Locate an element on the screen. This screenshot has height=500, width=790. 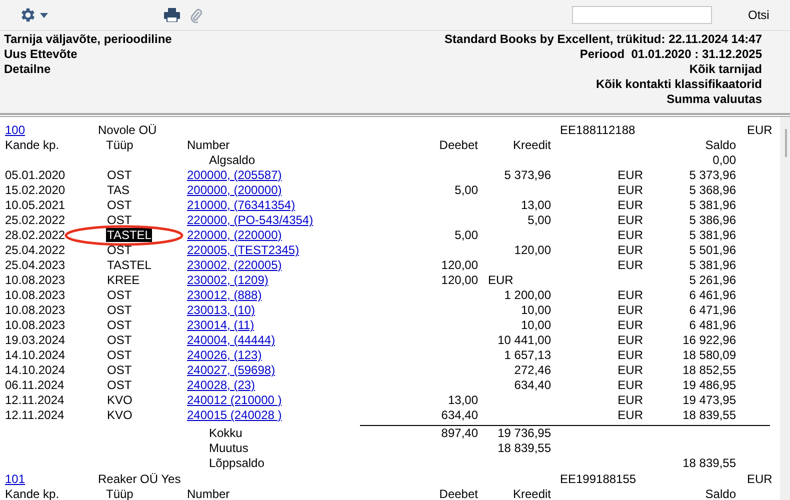
table-cell: 19 736,95 is located at coordinates (524, 433).